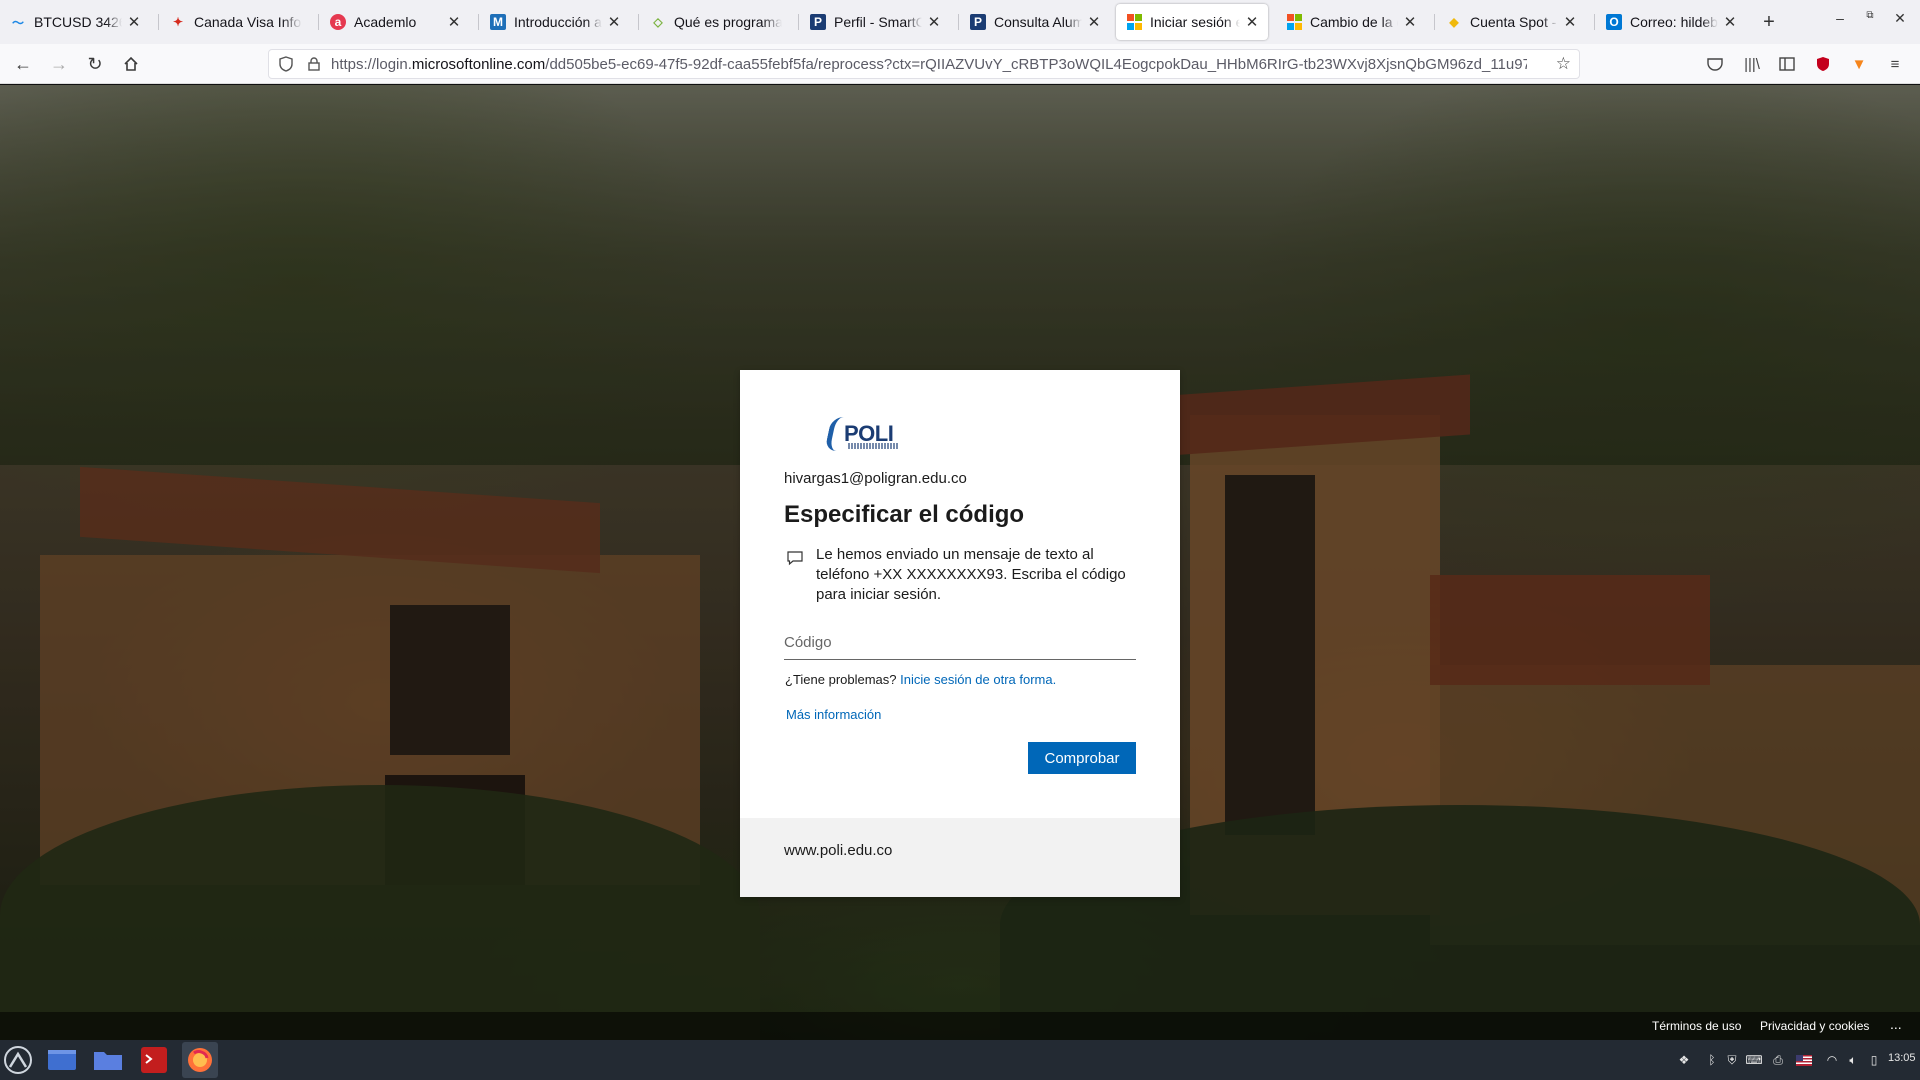 The height and width of the screenshot is (1080, 1920). What do you see at coordinates (875, 478) in the screenshot?
I see `account-email: hivargas1@poligran.edu.co` at bounding box center [875, 478].